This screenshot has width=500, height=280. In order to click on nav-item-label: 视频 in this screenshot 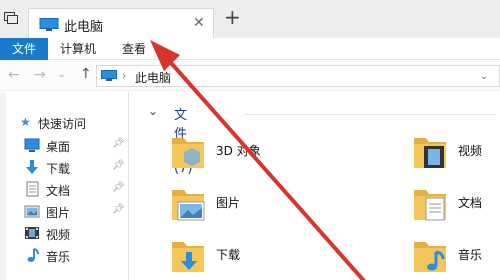, I will do `click(58, 235)`.